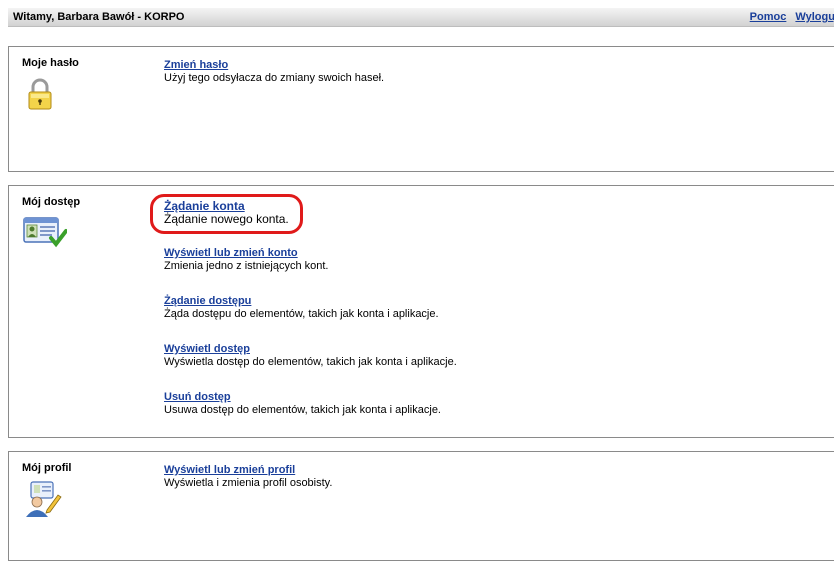 This screenshot has height=561, width=834. What do you see at coordinates (248, 470) in the screenshot?
I see `view-change-profile-link: Wyświetl lub zmień profil` at bounding box center [248, 470].